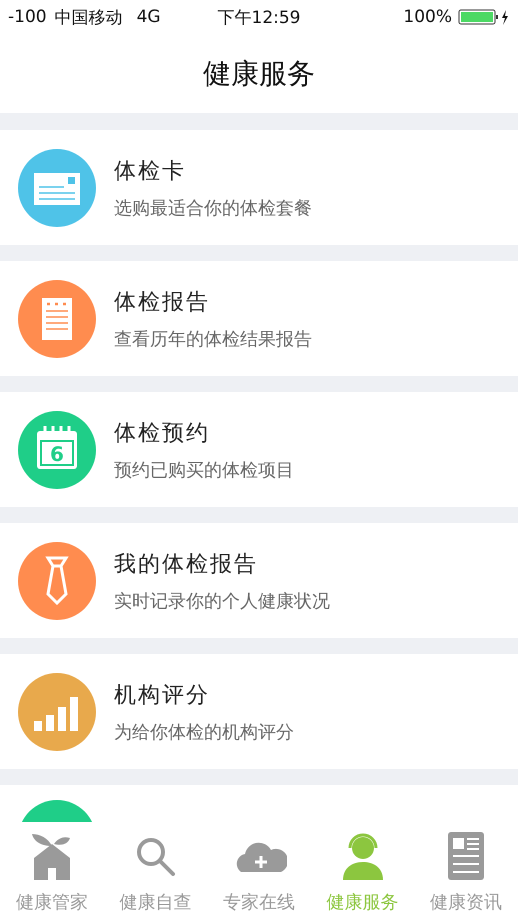 The height and width of the screenshot is (920, 518). What do you see at coordinates (148, 17) in the screenshot?
I see `network-type: 4G` at bounding box center [148, 17].